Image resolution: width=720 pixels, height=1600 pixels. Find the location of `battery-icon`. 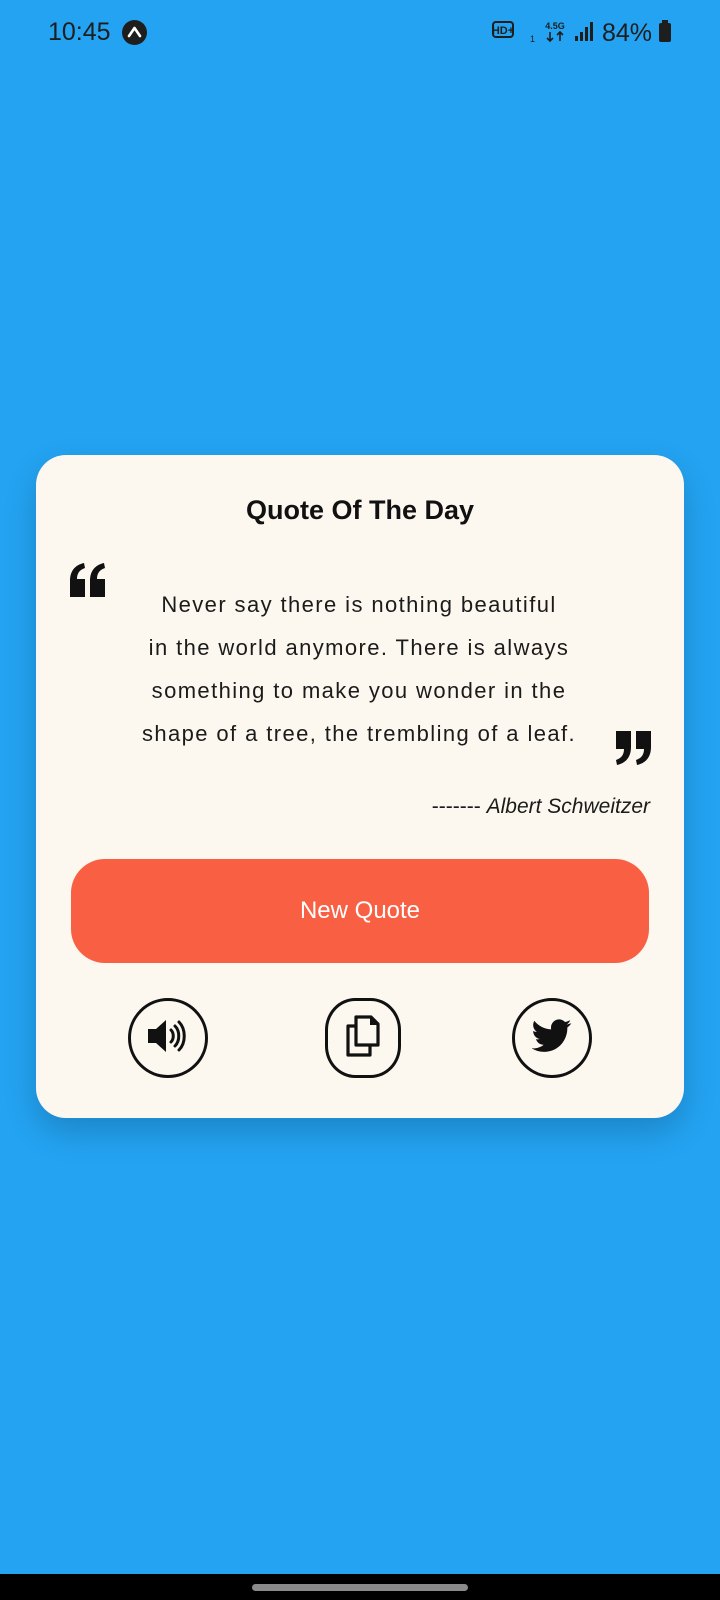

battery-icon is located at coordinates (665, 33).